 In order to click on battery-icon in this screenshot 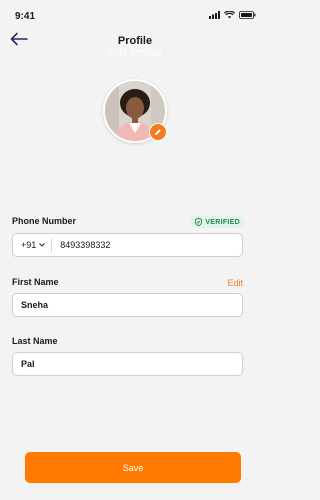, I will do `click(247, 15)`.